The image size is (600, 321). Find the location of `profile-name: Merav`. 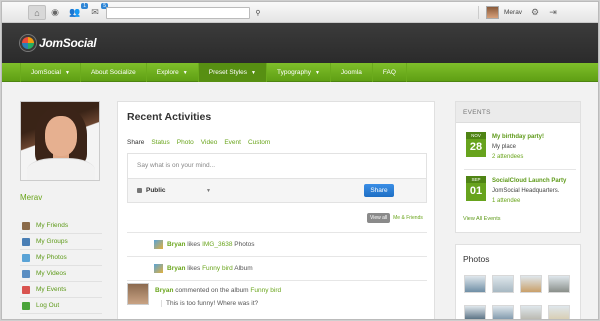

profile-name: Merav is located at coordinates (61, 197).